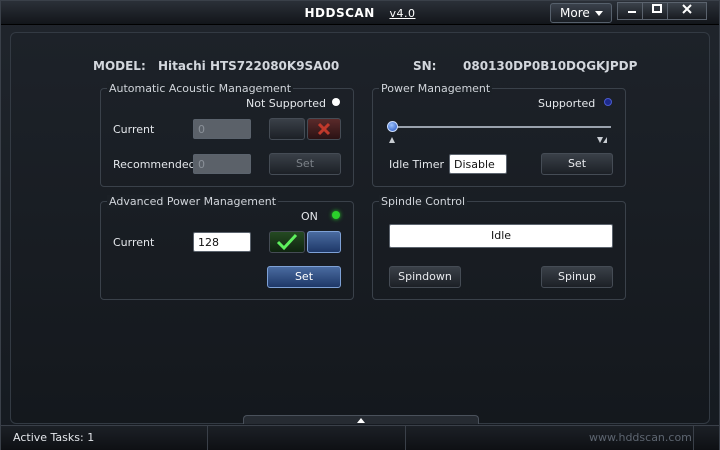  Describe the element at coordinates (154, 164) in the screenshot. I see `aam-recommended-label: Recommended` at that location.